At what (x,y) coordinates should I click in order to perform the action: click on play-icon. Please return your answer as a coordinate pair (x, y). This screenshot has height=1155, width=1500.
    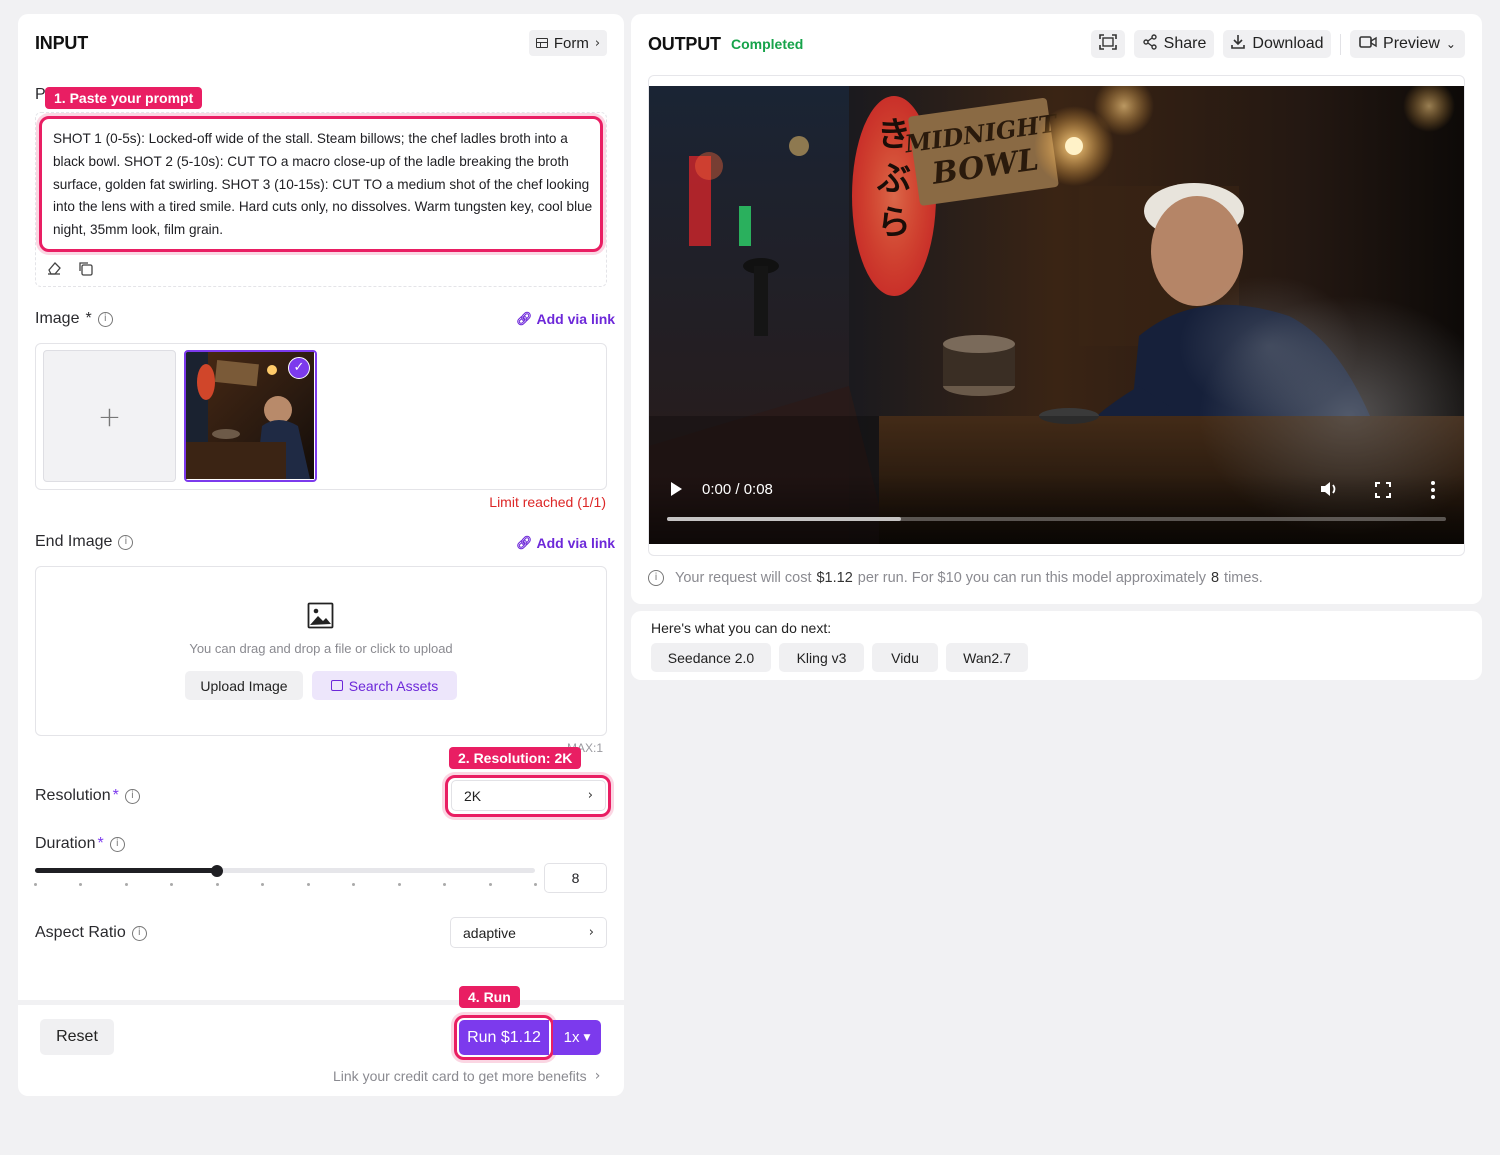
    Looking at the image, I should click on (676, 489).